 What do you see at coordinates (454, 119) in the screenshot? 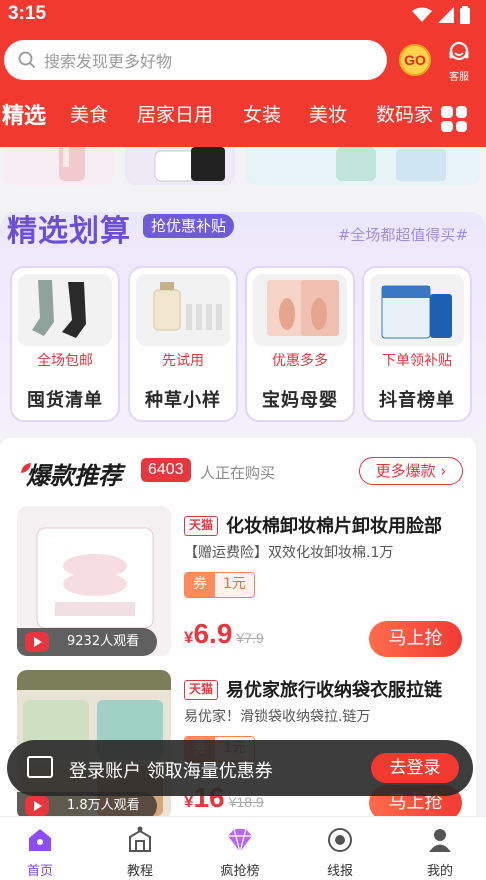
I see `all-categories-icon` at bounding box center [454, 119].